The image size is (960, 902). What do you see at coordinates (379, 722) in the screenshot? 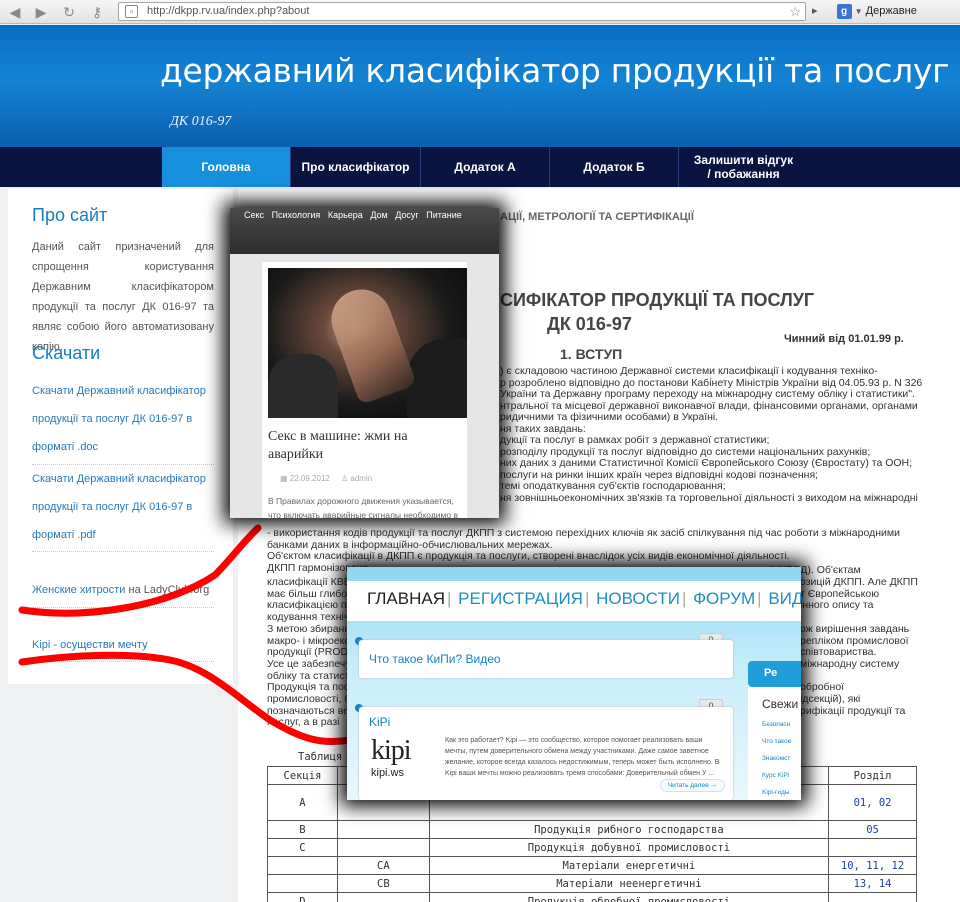
I see `post-title: KiPi` at bounding box center [379, 722].